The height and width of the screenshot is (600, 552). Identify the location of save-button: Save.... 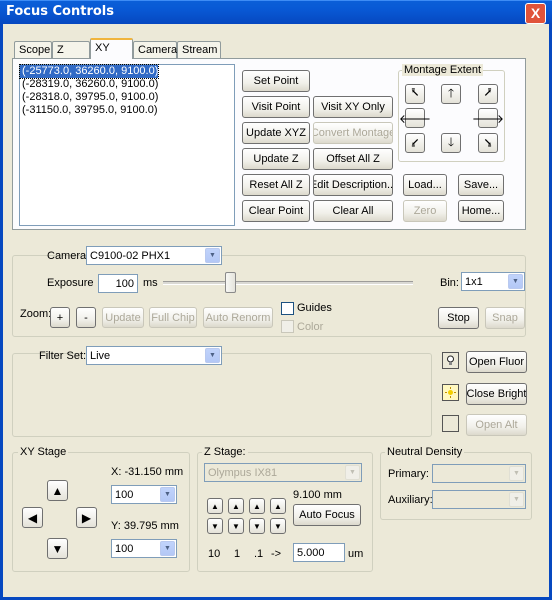
(481, 185).